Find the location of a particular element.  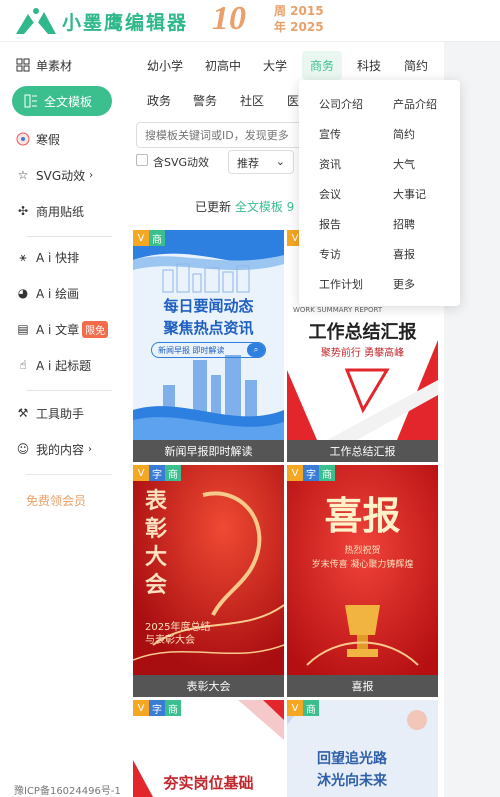

anniversary-line-2: 年 2025 is located at coordinates (299, 27).